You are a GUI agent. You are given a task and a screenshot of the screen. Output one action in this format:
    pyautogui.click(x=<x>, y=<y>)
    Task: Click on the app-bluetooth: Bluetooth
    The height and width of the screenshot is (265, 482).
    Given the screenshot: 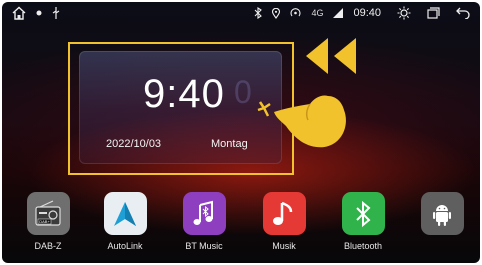 What is the action you would take?
    pyautogui.click(x=363, y=221)
    